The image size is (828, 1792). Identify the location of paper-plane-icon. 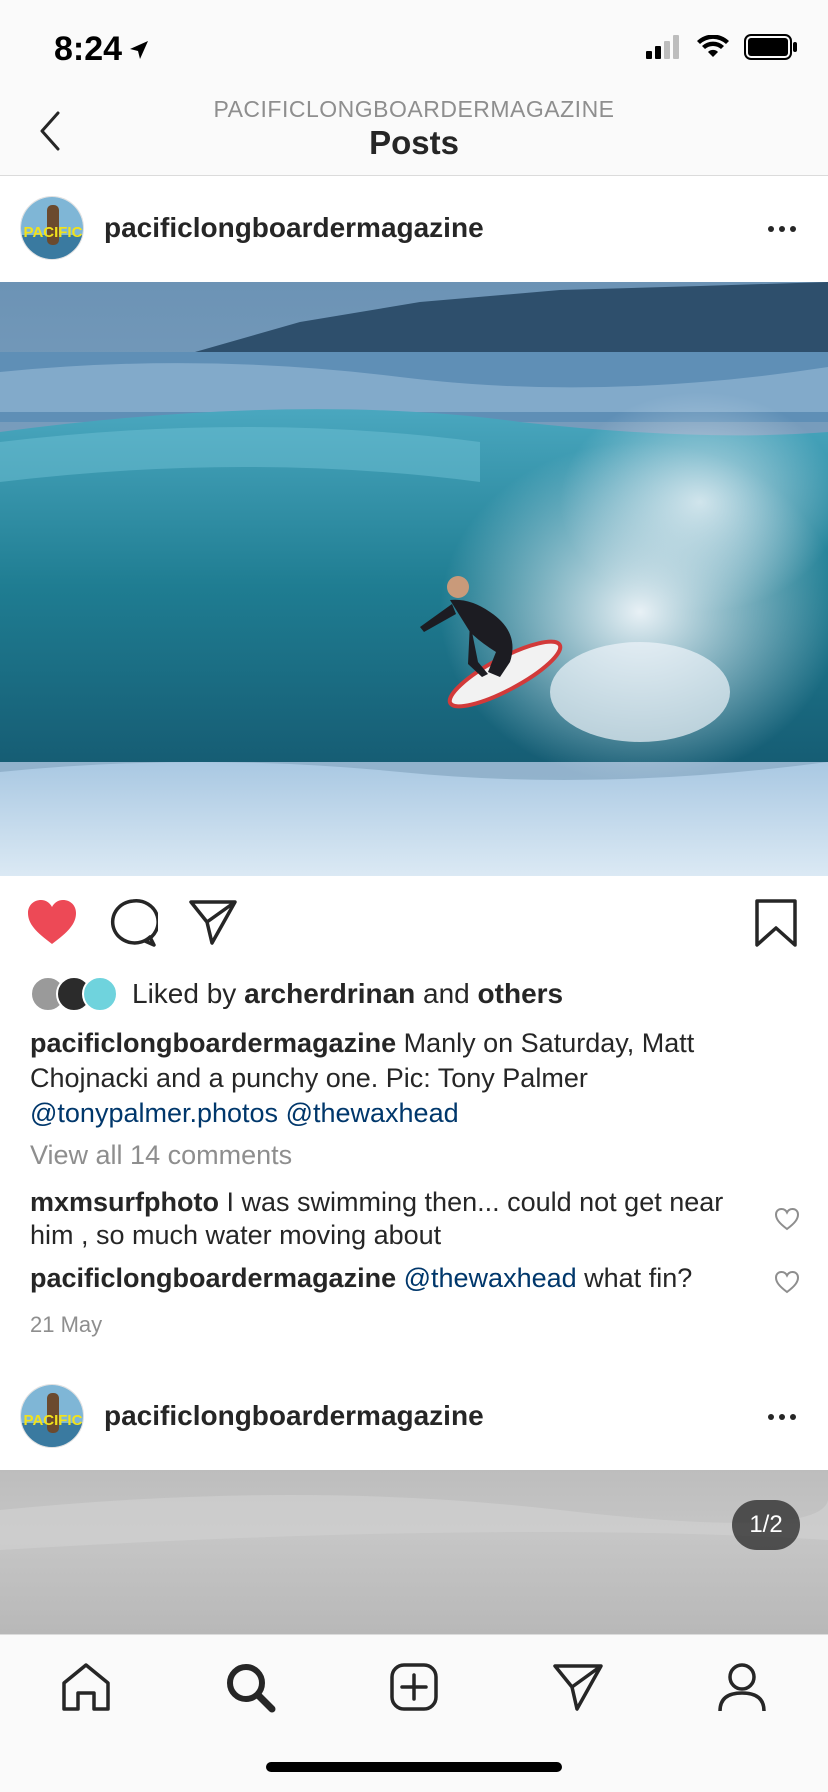
(213, 922).